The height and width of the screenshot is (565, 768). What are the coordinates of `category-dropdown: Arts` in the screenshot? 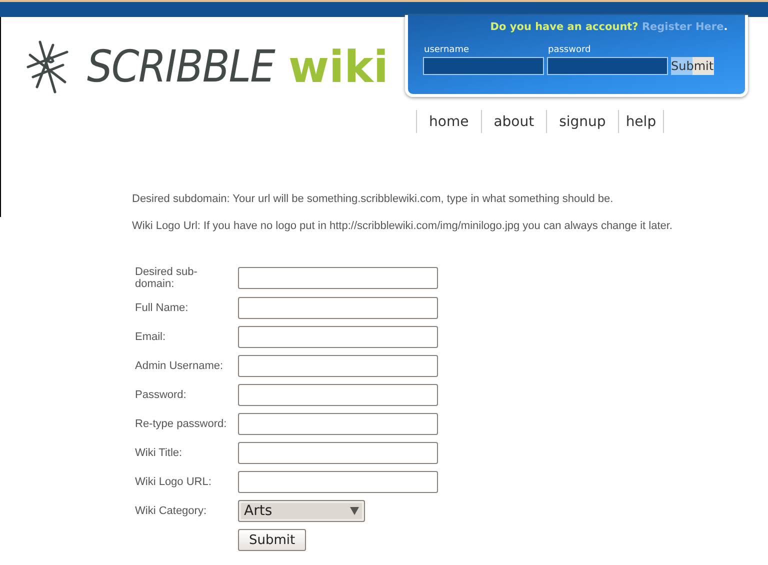 It's located at (301, 511).